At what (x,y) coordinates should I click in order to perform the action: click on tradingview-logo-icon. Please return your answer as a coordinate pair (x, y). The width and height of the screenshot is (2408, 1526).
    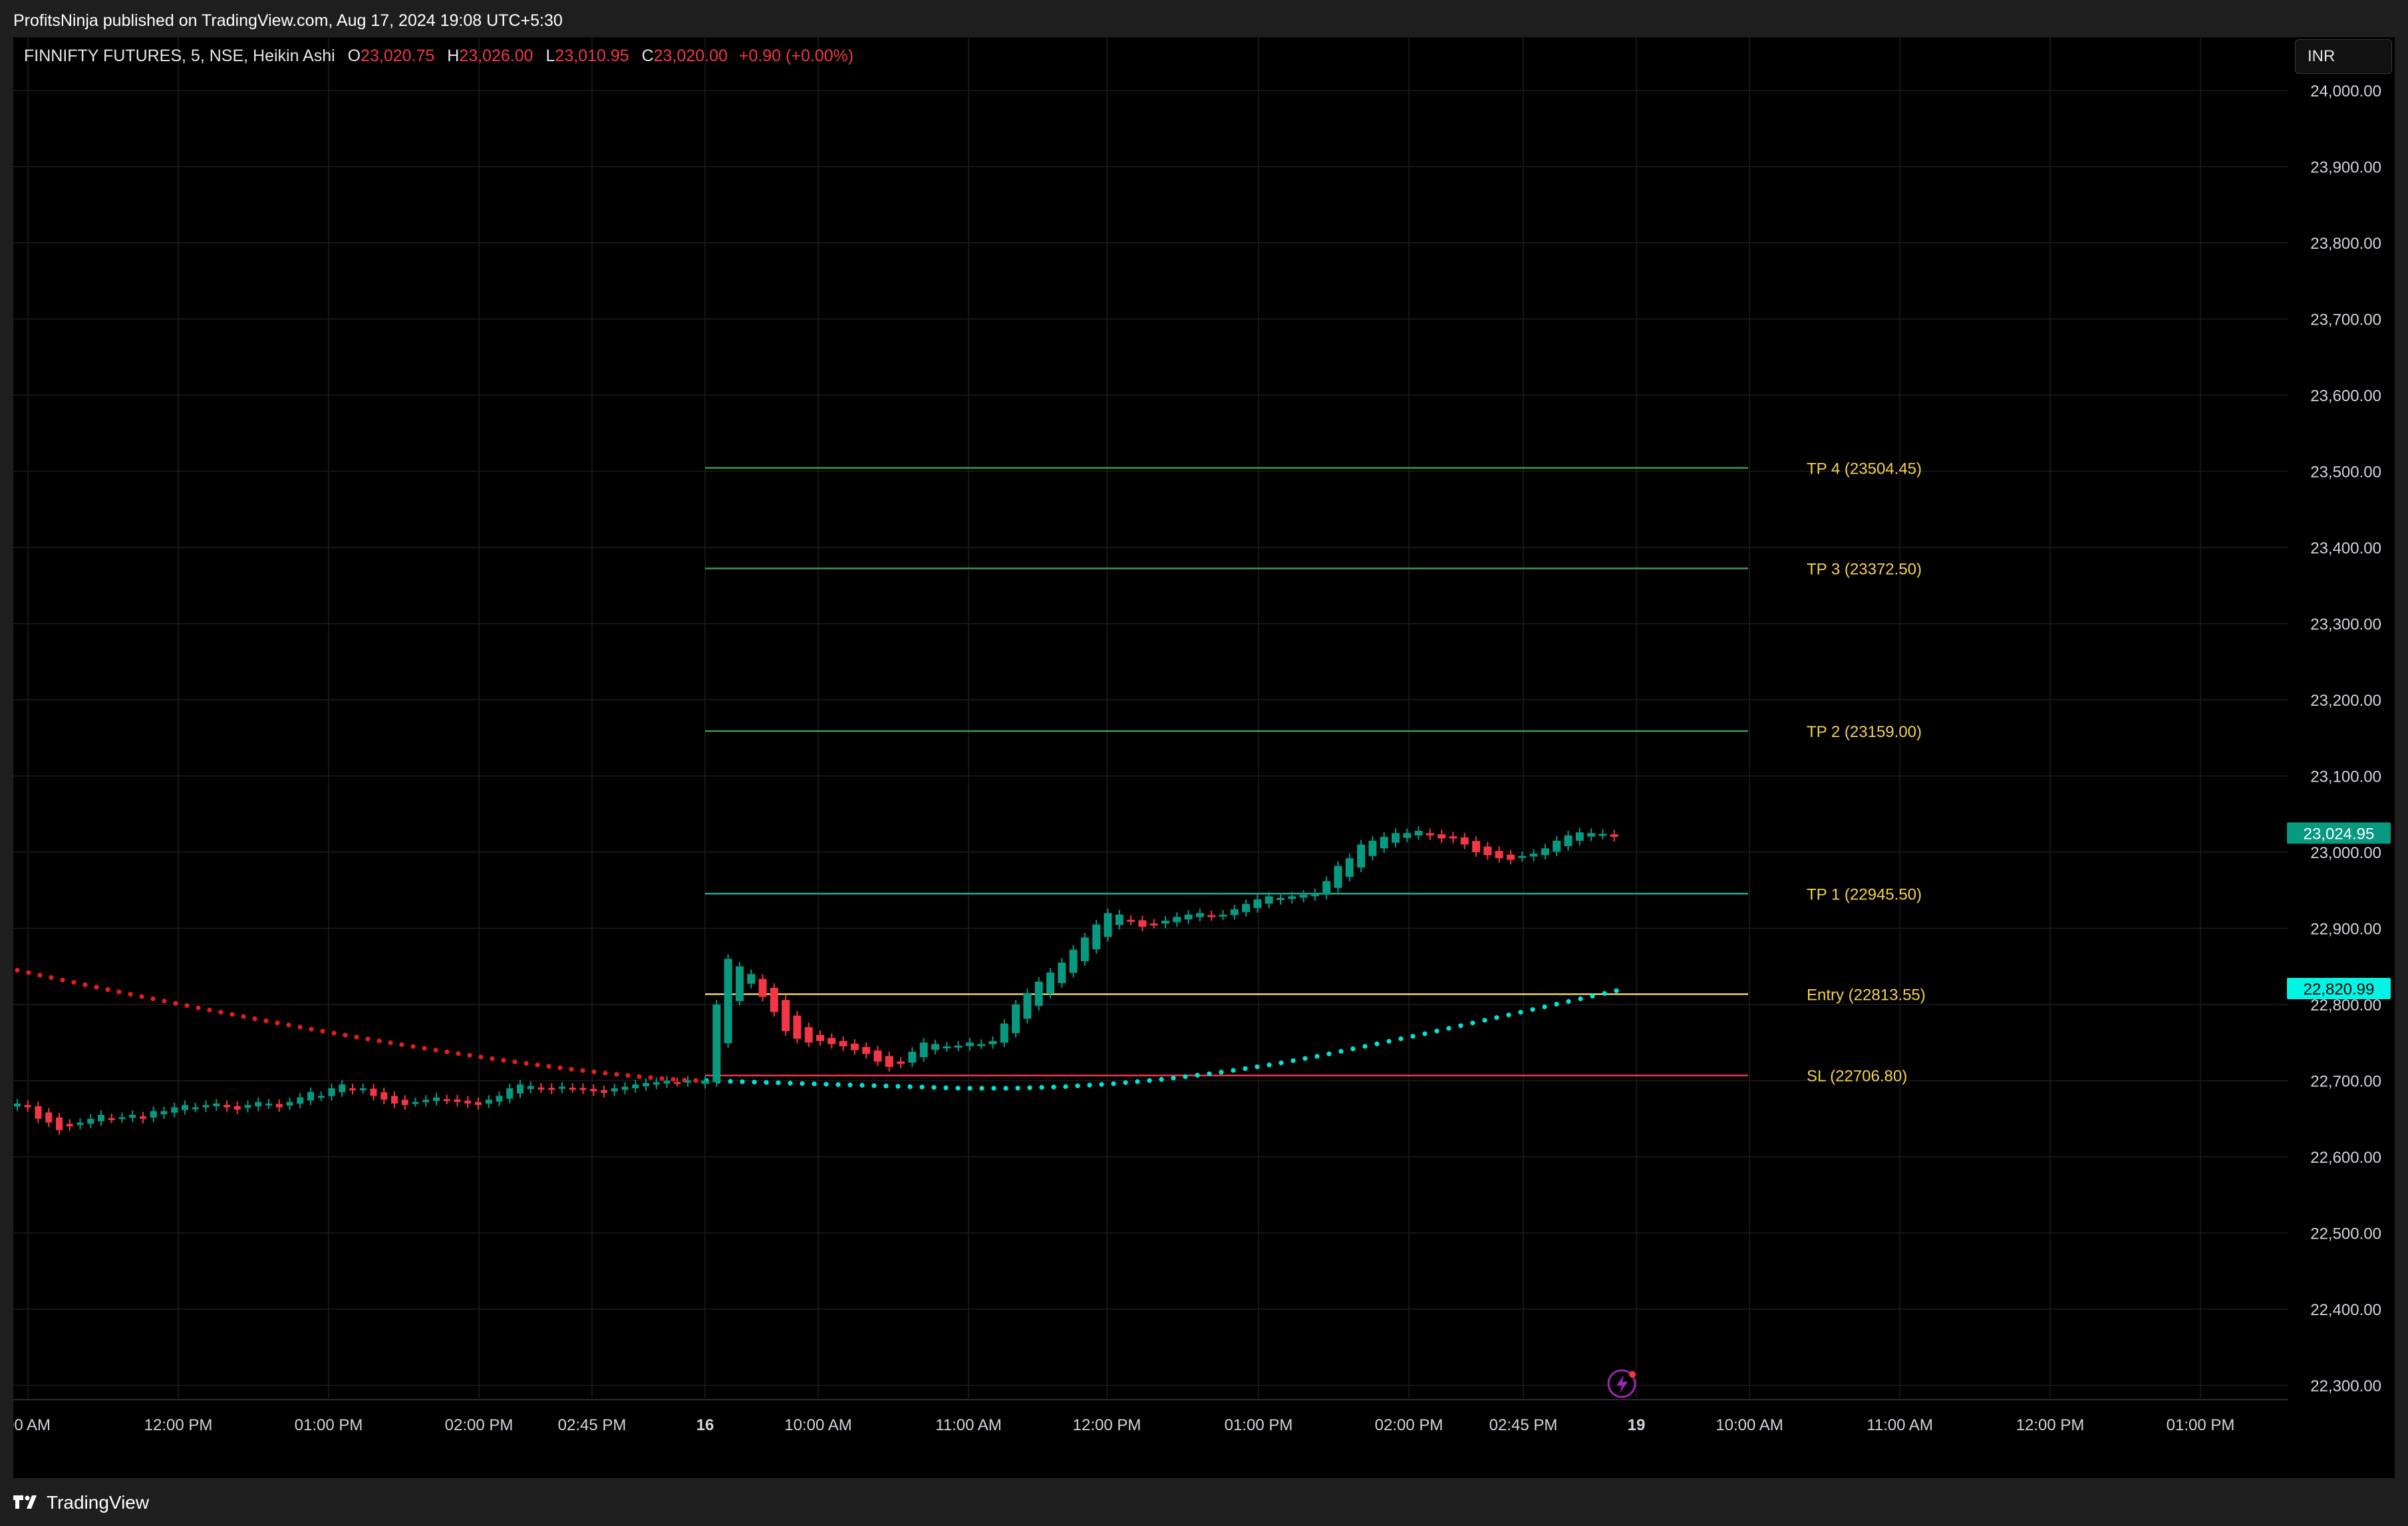
    Looking at the image, I should click on (26, 1503).